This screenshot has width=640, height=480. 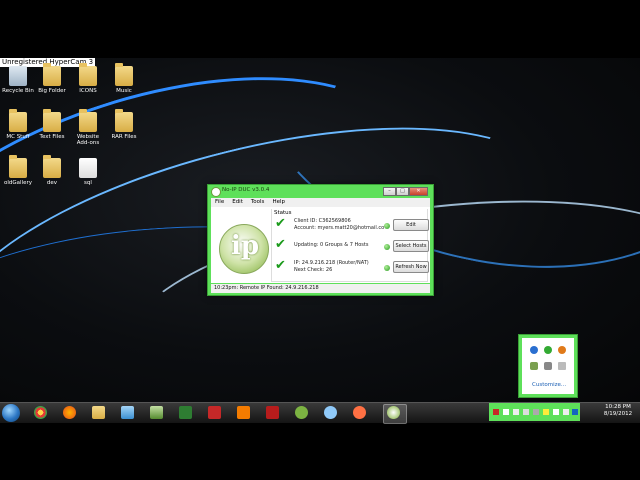 I want to click on desktop-icon-label: Recycle Bin, so click(x=18, y=91).